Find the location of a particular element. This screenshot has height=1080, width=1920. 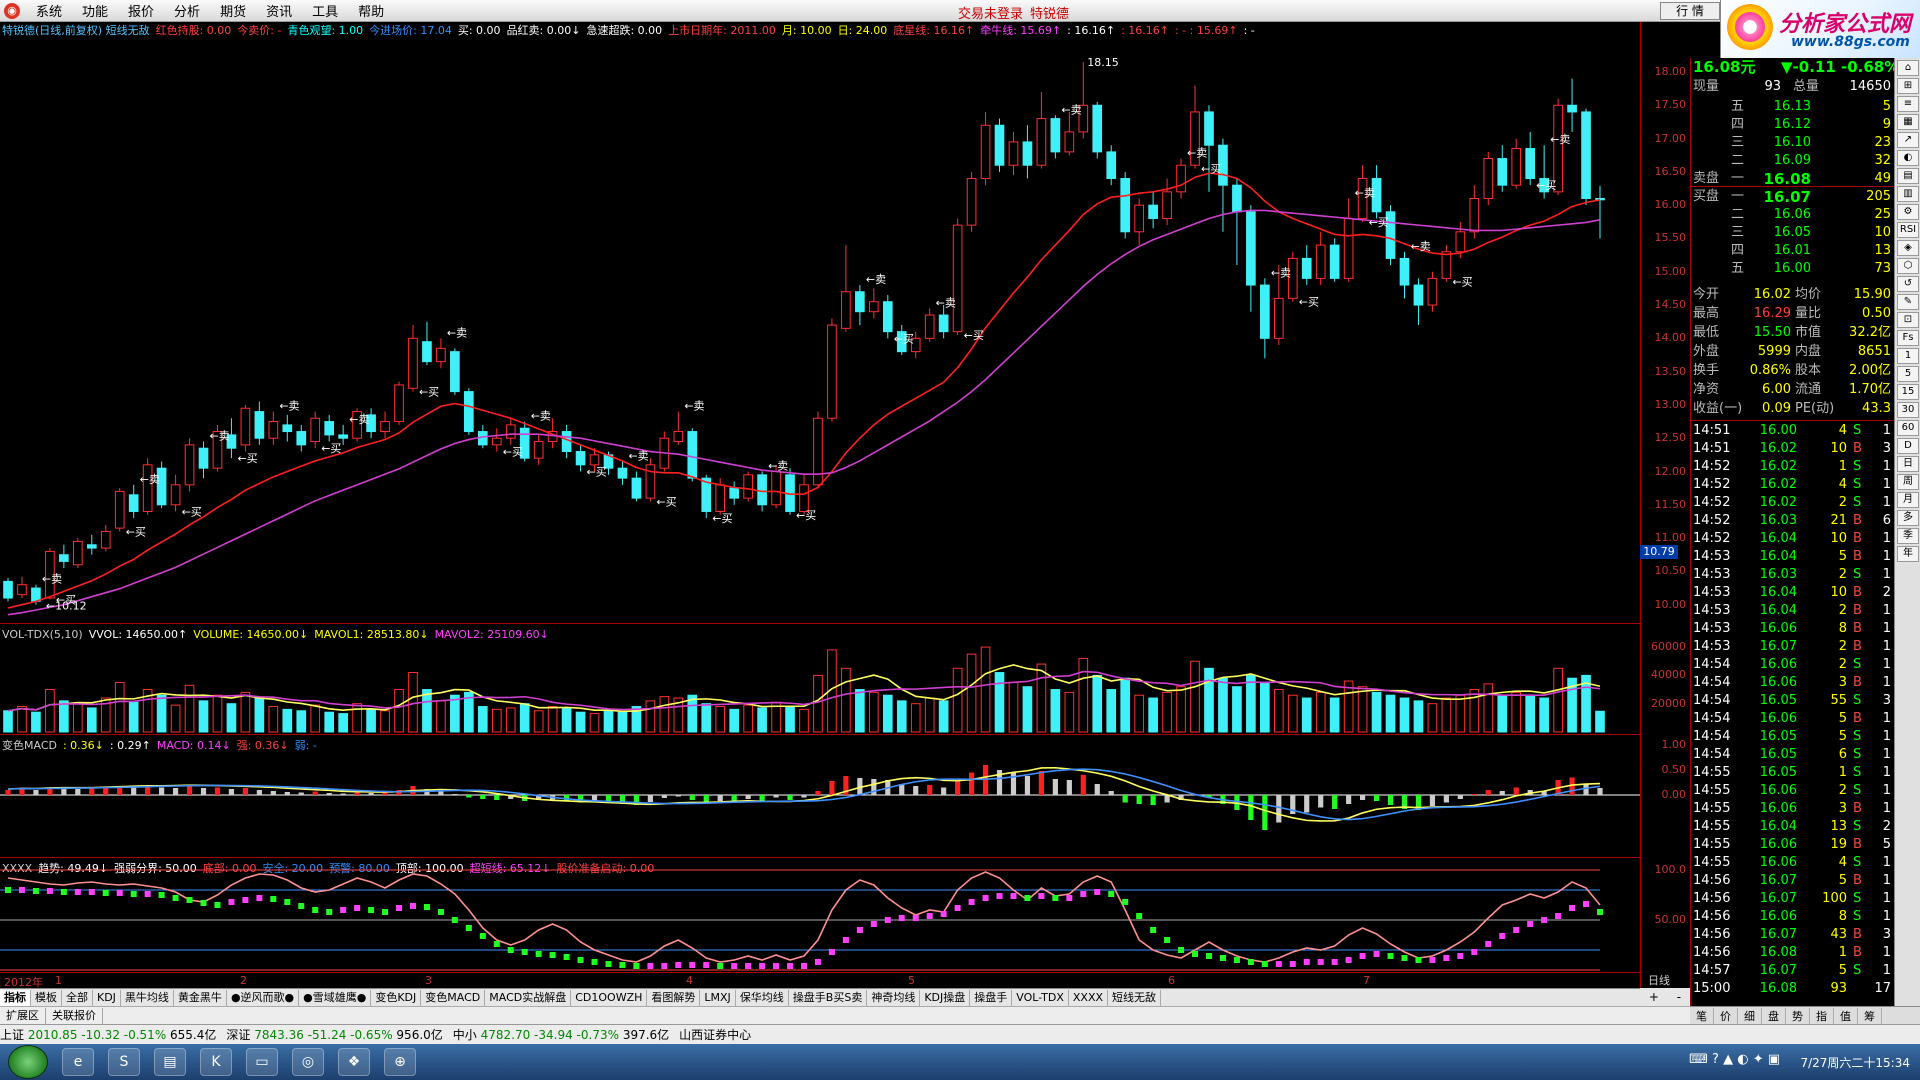

sell-signal: ←卖 is located at coordinates (1560, 139).